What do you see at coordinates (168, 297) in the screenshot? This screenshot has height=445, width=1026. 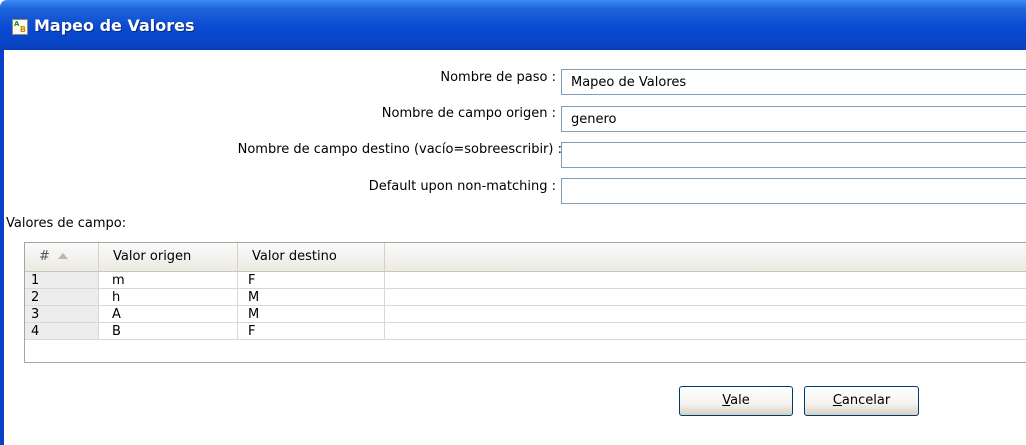 I see `source-value-cell: h` at bounding box center [168, 297].